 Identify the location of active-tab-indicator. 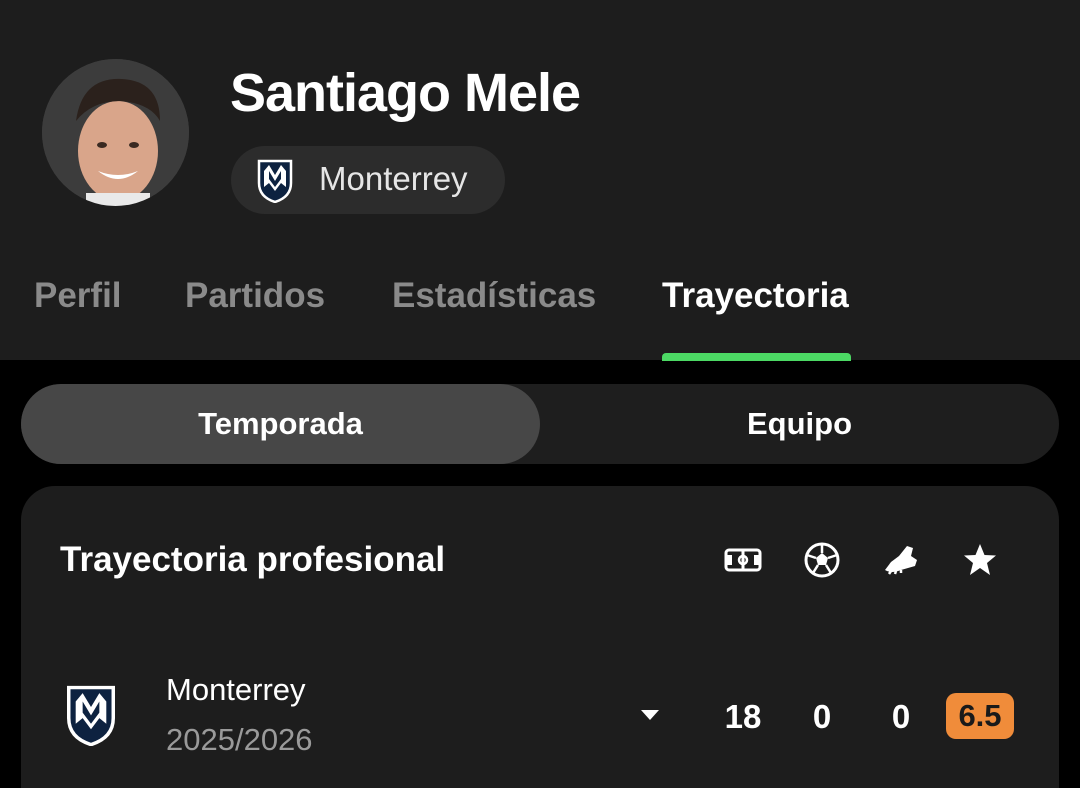
(756, 357).